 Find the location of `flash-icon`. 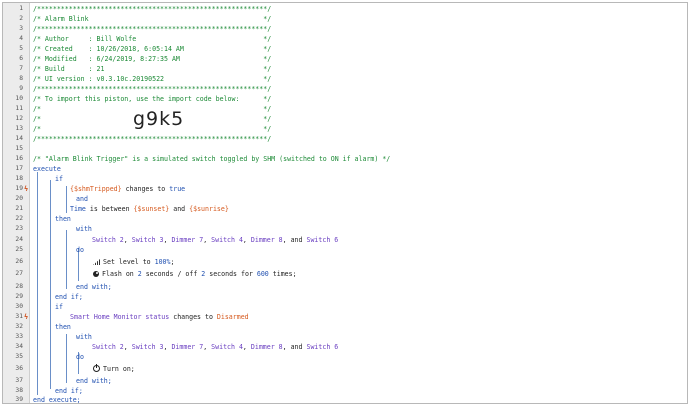

flash-icon is located at coordinates (96, 274).